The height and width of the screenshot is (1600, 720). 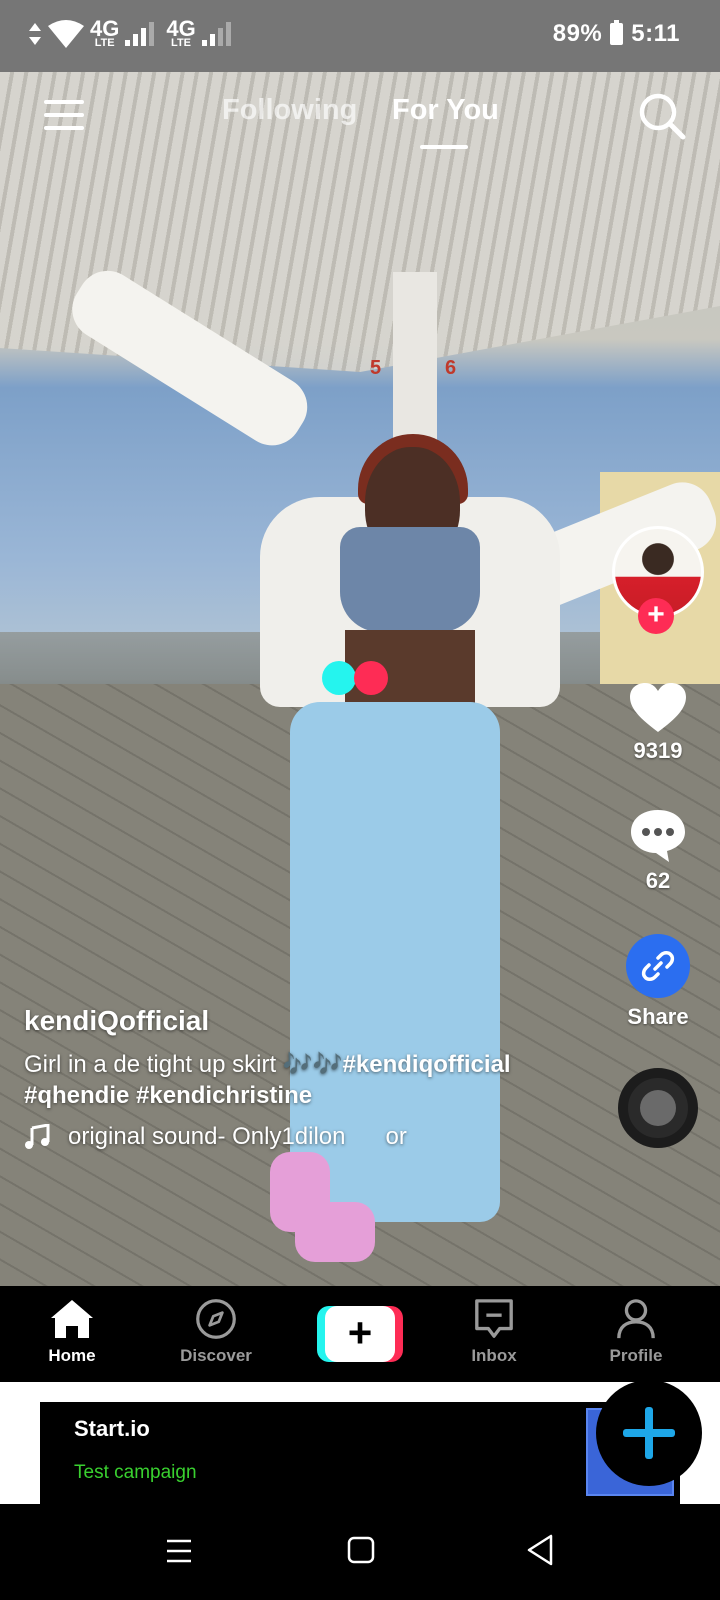 I want to click on nav-discover: Discover, so click(x=216, y=1332).